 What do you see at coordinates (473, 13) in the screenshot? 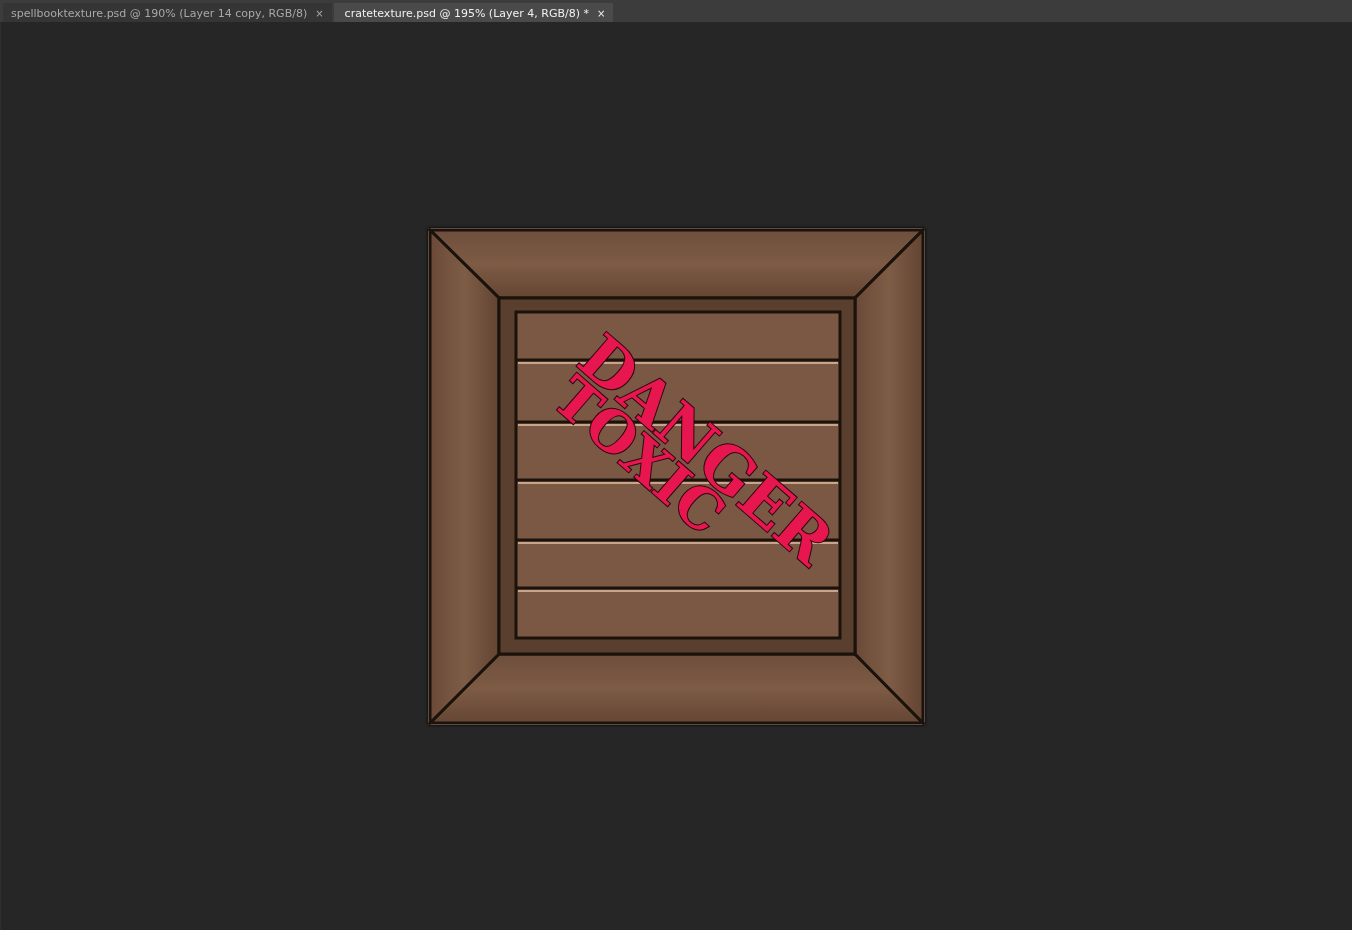
I see `document-tab: cratetexture.psd @ 195% (Layer 4, RGB/8) * ×` at bounding box center [473, 13].